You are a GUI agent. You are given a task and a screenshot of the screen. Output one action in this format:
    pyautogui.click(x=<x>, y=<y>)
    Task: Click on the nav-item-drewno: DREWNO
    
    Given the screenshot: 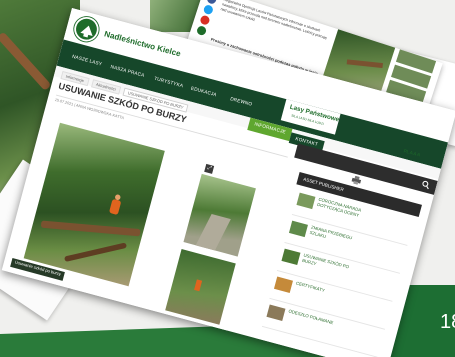 What is the action you would take?
    pyautogui.click(x=241, y=101)
    